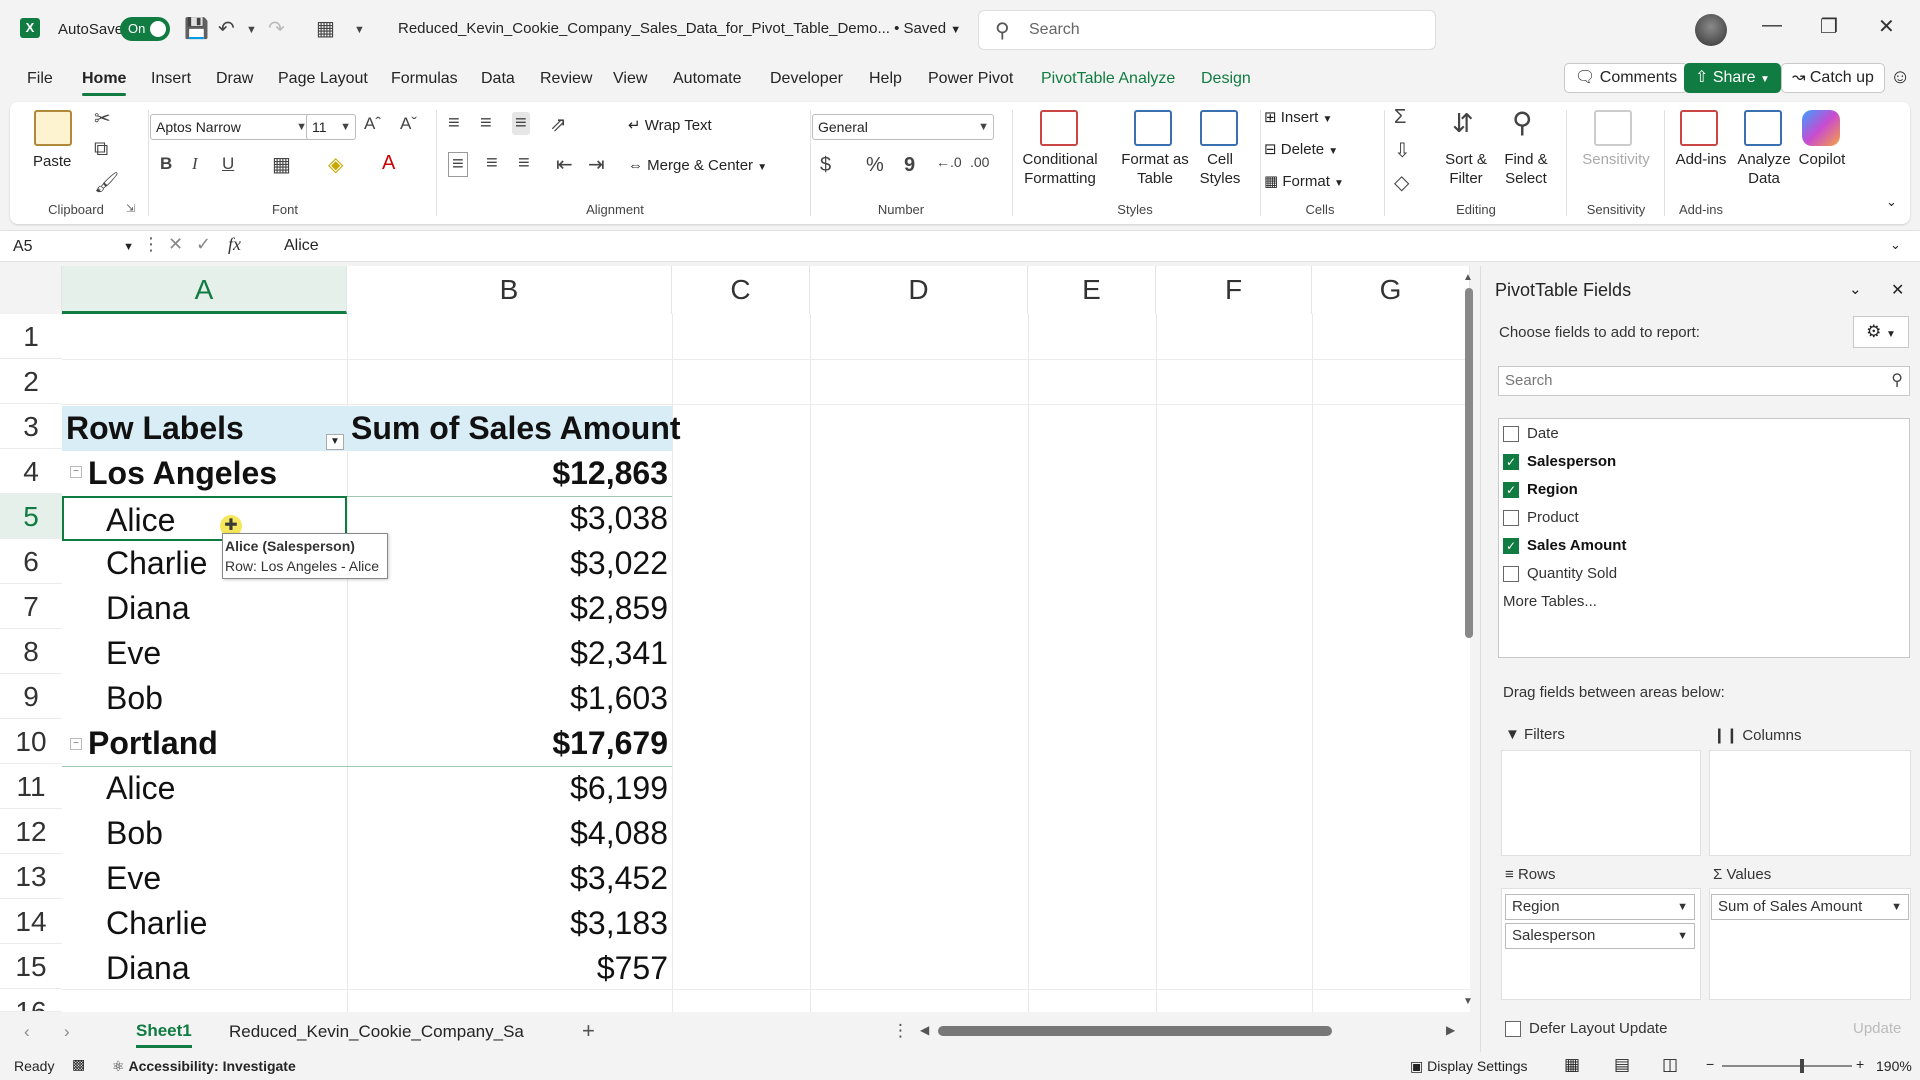 This screenshot has height=1080, width=1920. What do you see at coordinates (1108, 79) in the screenshot?
I see `tab-pivottable-analyze: PivotTable Analyze` at bounding box center [1108, 79].